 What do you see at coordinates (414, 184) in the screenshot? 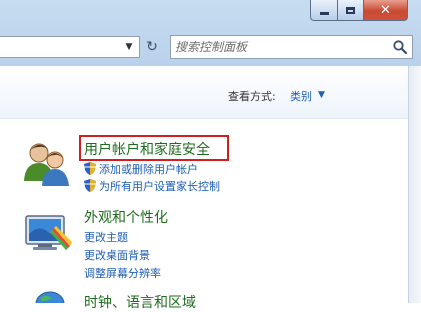
I see `vertical-scrollbar` at bounding box center [414, 184].